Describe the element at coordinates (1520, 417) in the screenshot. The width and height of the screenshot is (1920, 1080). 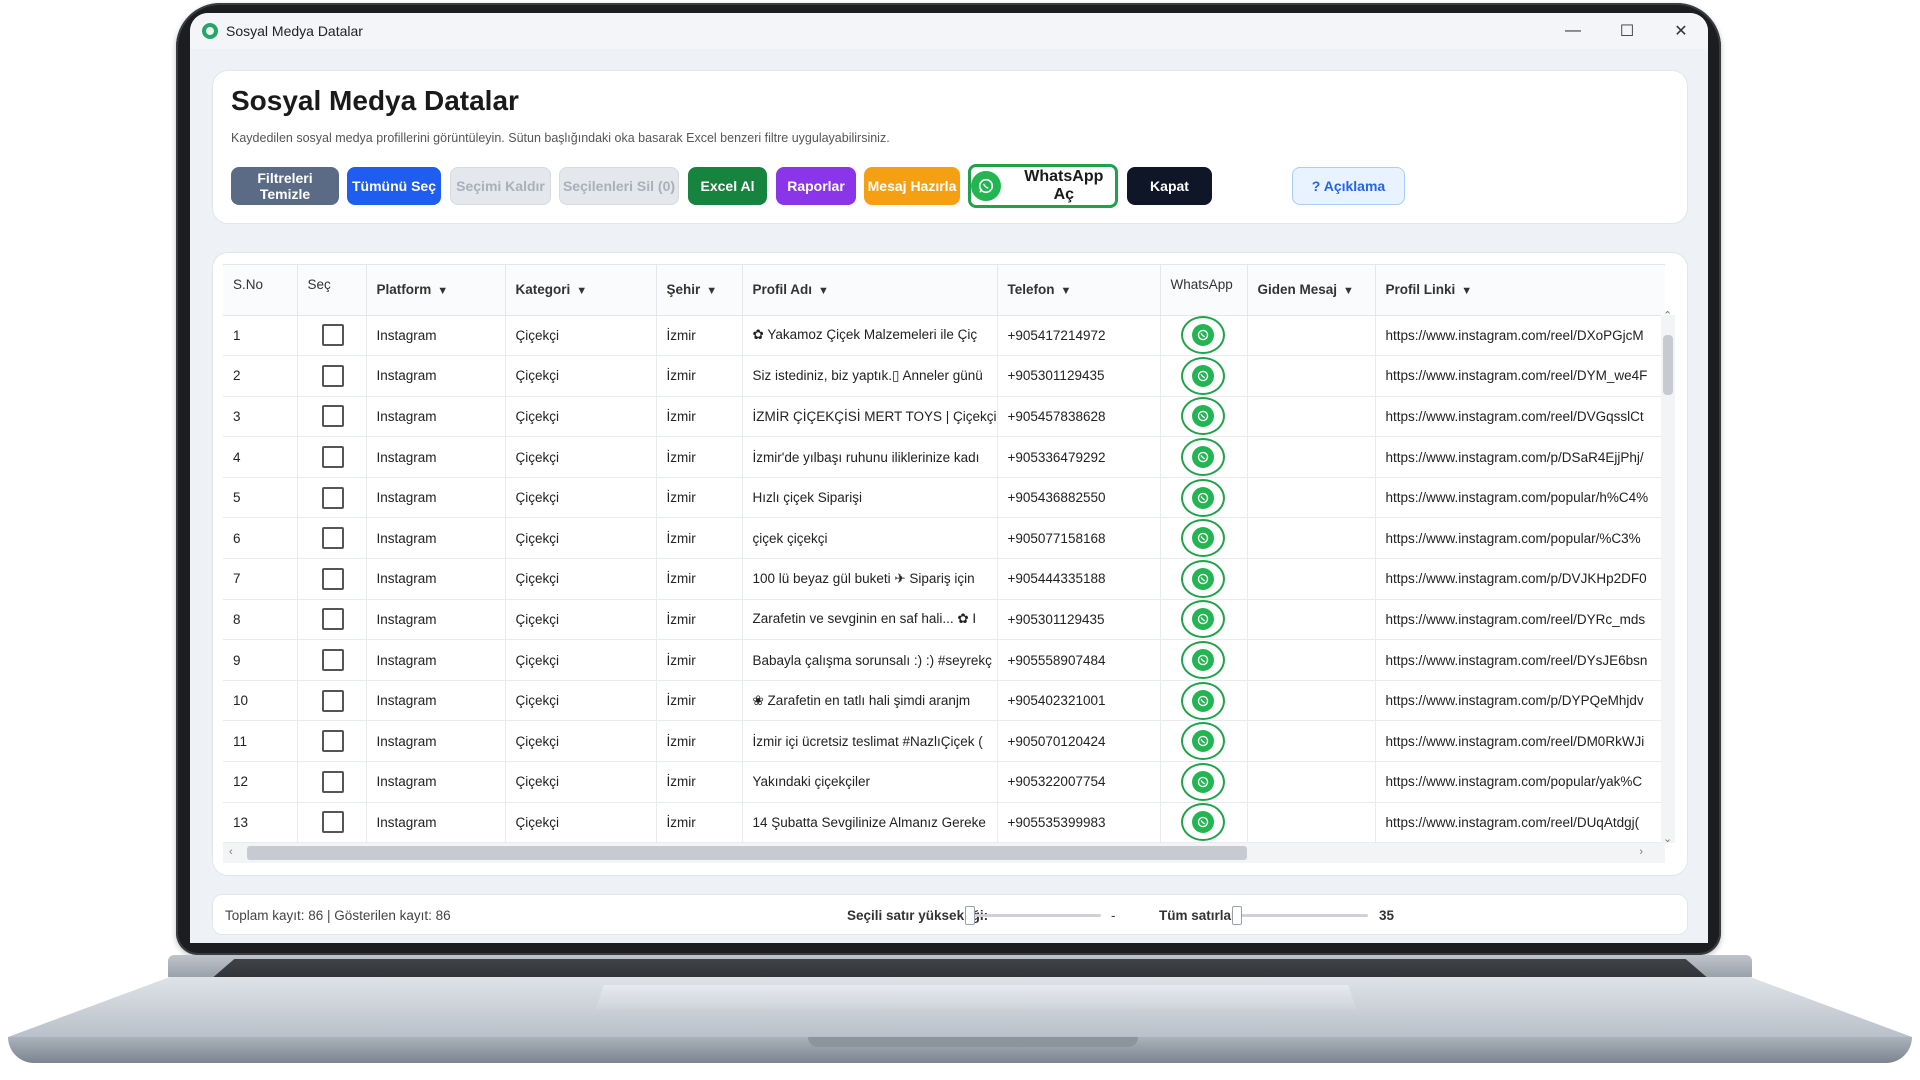
I see `profile-link-cell: https://www.instagram.com/reel/DVGqsslCt` at that location.